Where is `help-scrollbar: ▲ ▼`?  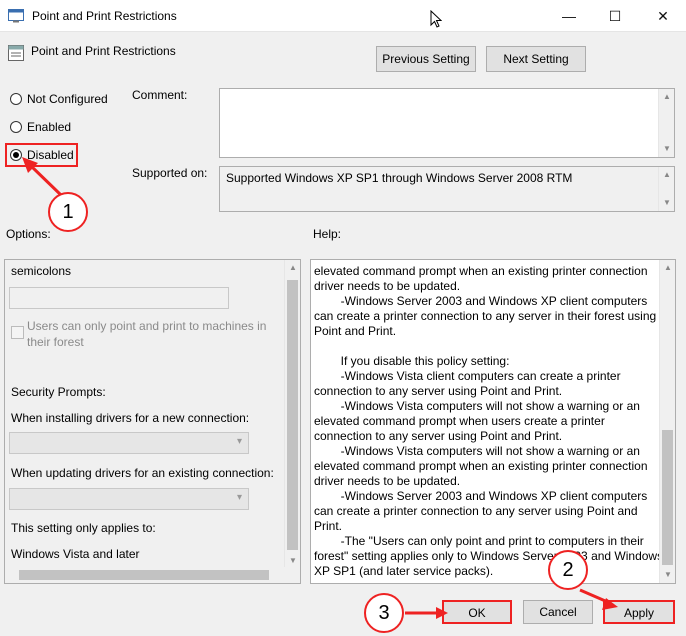 help-scrollbar: ▲ ▼ is located at coordinates (667, 421).